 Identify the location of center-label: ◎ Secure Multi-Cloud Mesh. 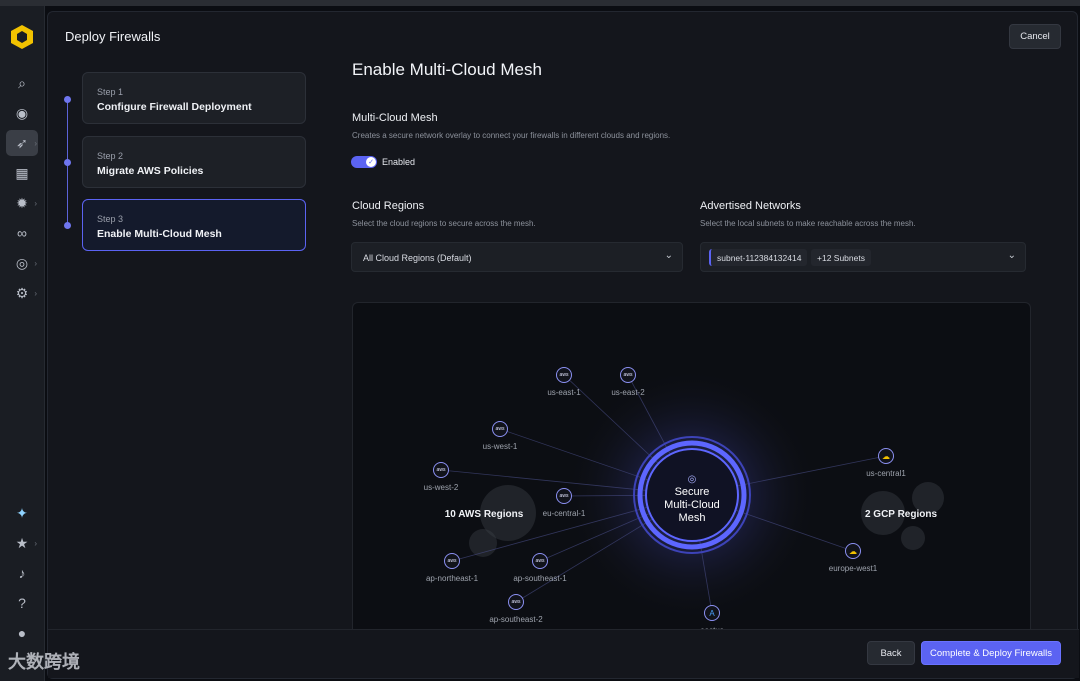
(692, 499).